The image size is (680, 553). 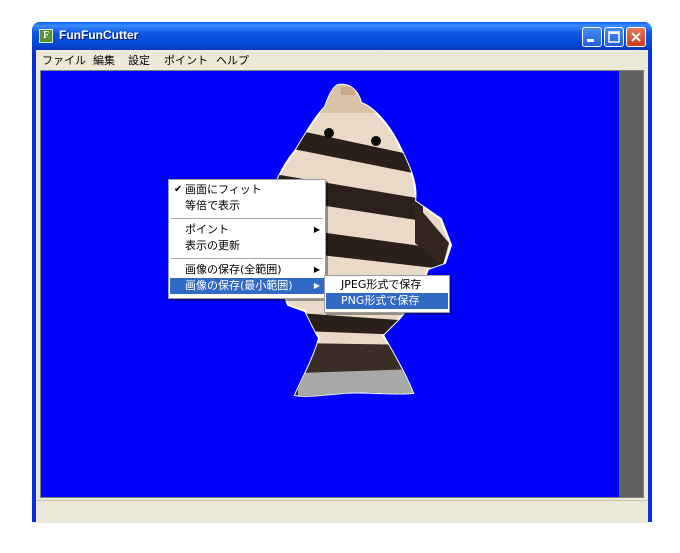 I want to click on menu-settings: 設定, so click(x=139, y=60).